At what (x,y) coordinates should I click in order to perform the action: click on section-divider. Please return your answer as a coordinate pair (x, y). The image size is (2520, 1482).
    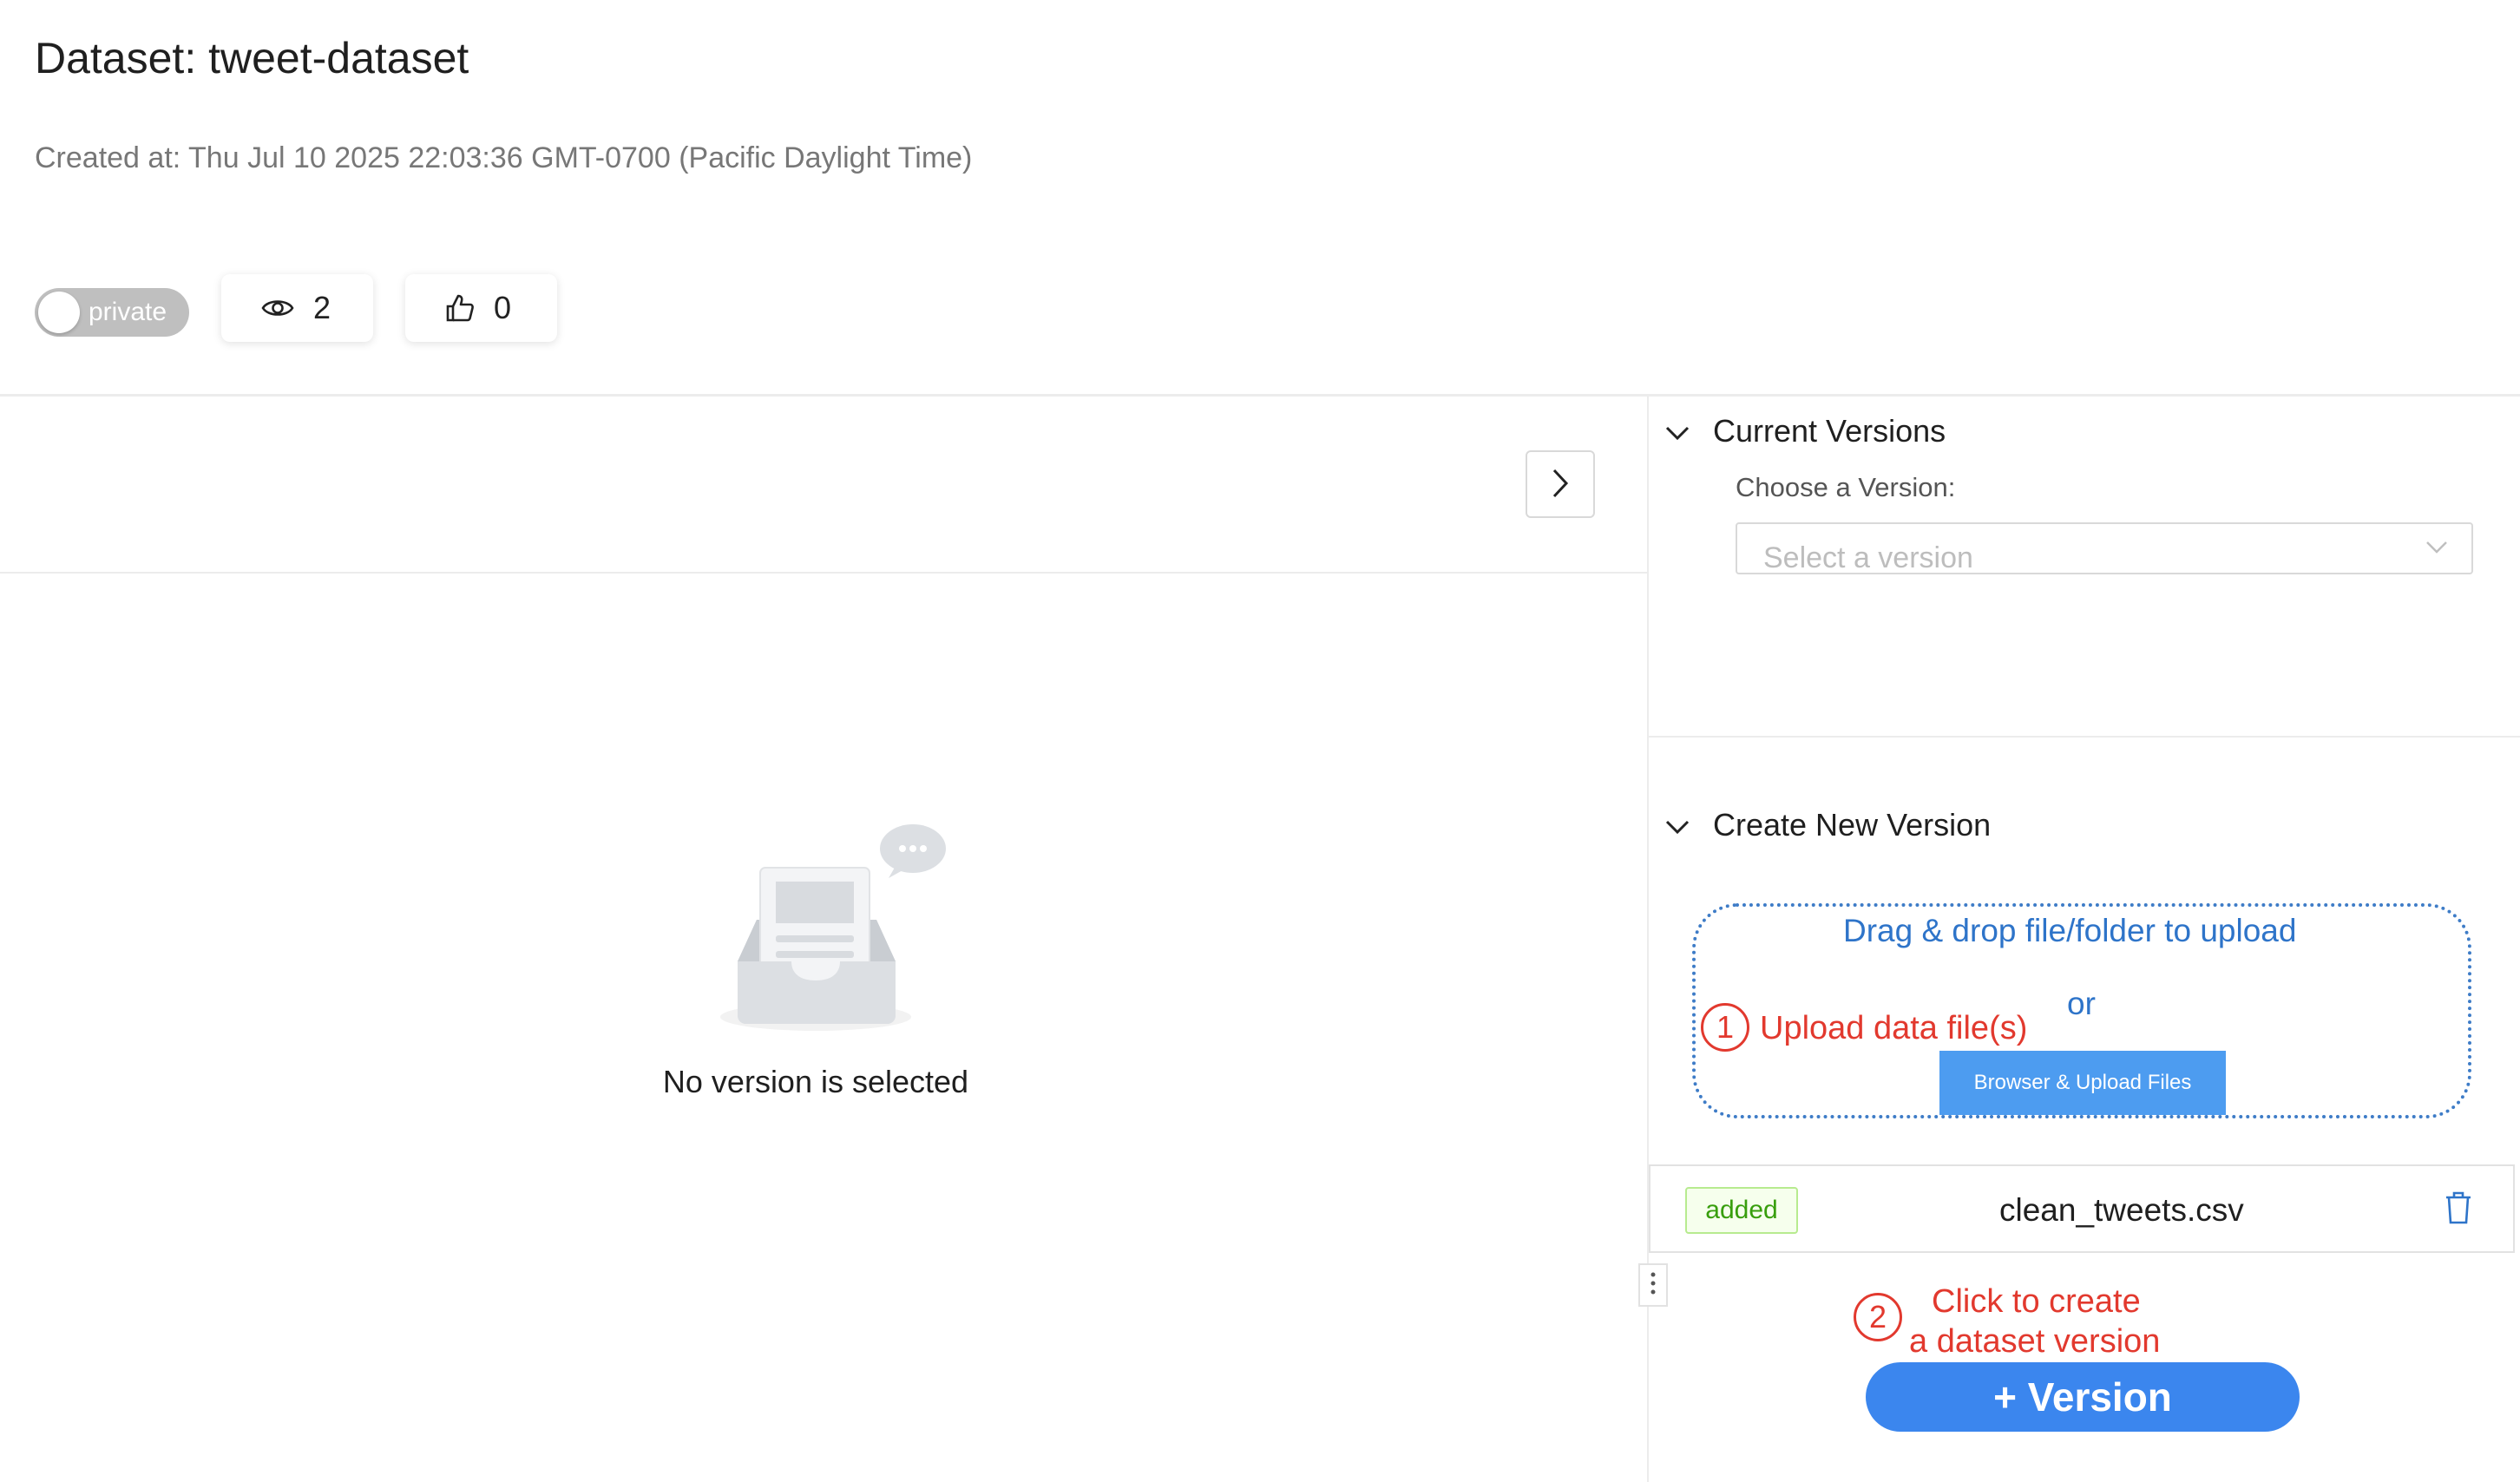
    Looking at the image, I should click on (2084, 737).